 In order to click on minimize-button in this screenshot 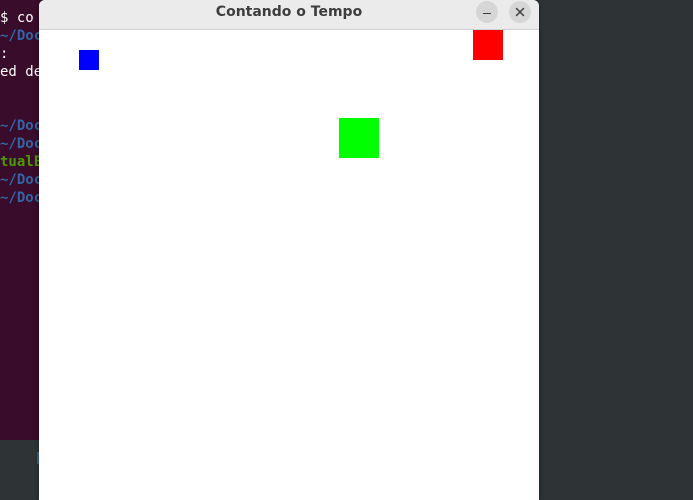, I will do `click(487, 12)`.